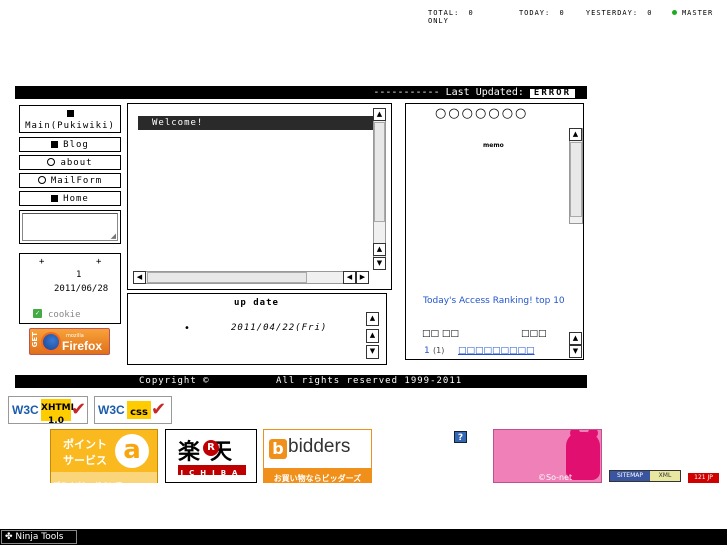  Describe the element at coordinates (576, 179) in the screenshot. I see `memo-scroll-thumb` at that location.